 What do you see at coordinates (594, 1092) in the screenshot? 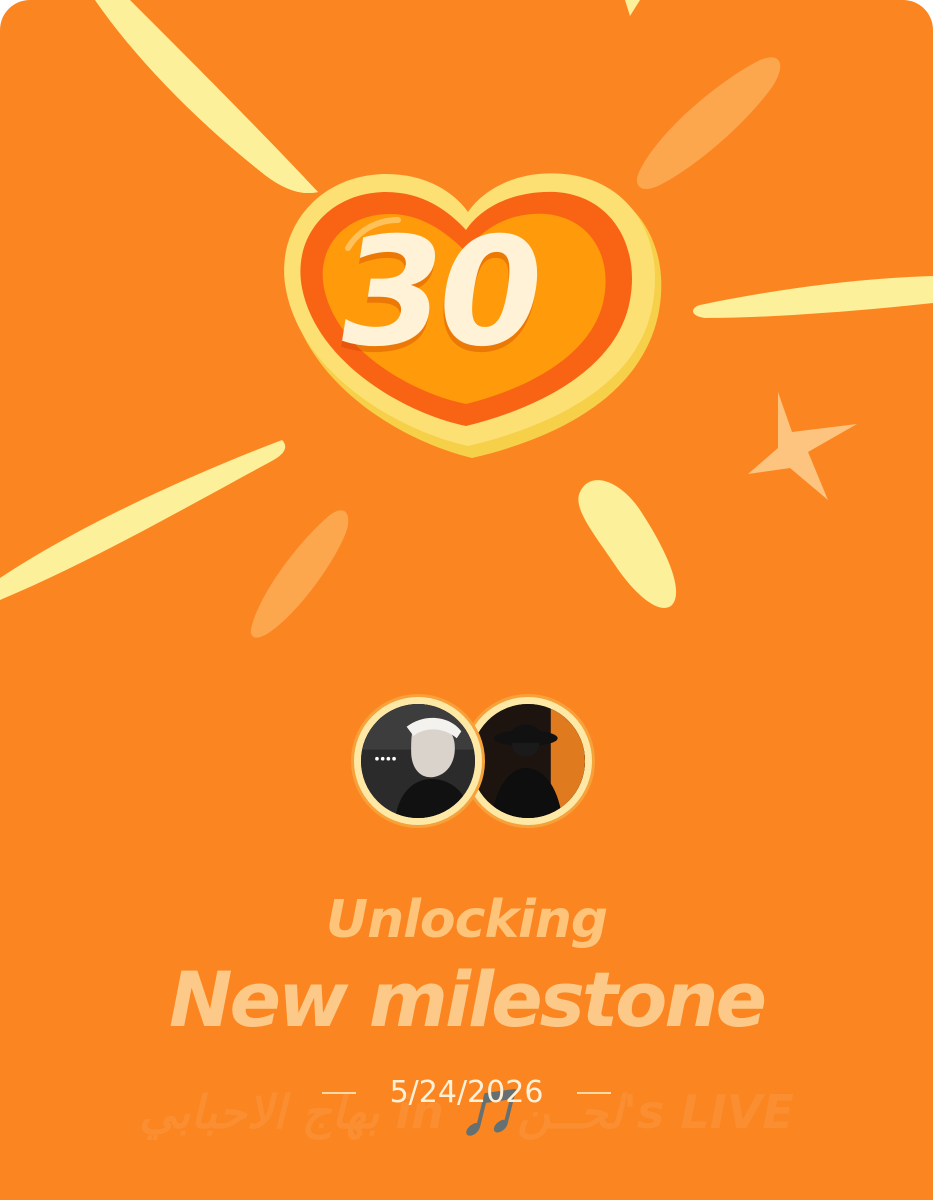
I see `divider-right` at bounding box center [594, 1092].